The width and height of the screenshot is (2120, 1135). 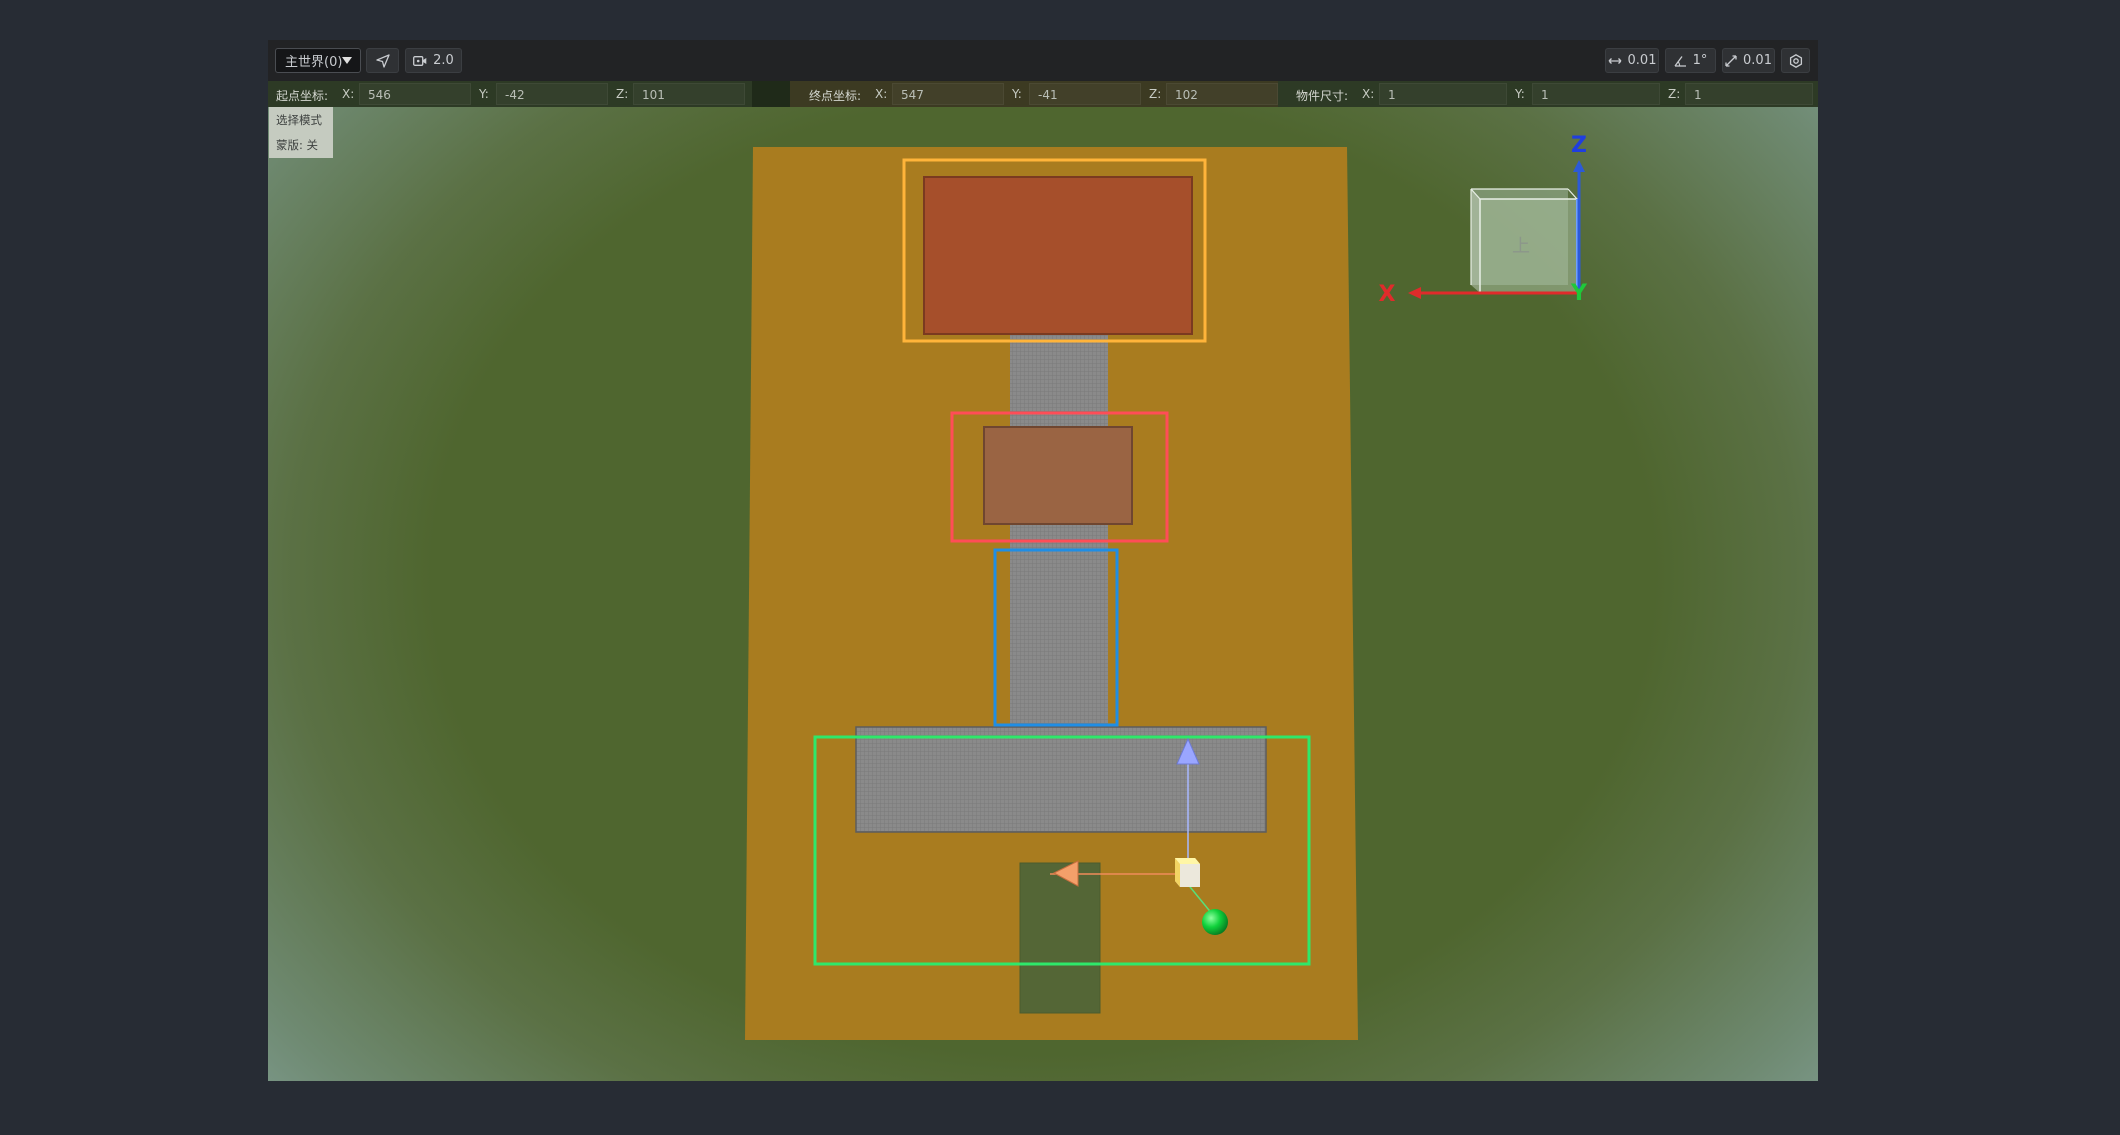 What do you see at coordinates (1614, 60) in the screenshot?
I see `horizontal-arrows-icon` at bounding box center [1614, 60].